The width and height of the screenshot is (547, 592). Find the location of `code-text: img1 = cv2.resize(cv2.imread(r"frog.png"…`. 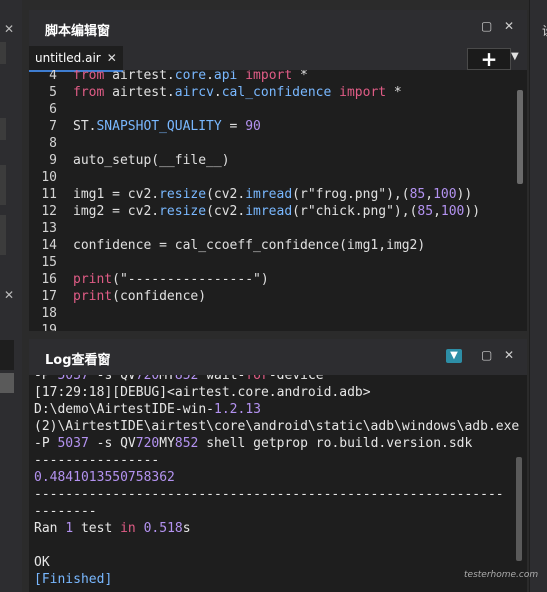

code-text: img1 = cv2.resize(cv2.imread(r"frog.png"… is located at coordinates (272, 194).